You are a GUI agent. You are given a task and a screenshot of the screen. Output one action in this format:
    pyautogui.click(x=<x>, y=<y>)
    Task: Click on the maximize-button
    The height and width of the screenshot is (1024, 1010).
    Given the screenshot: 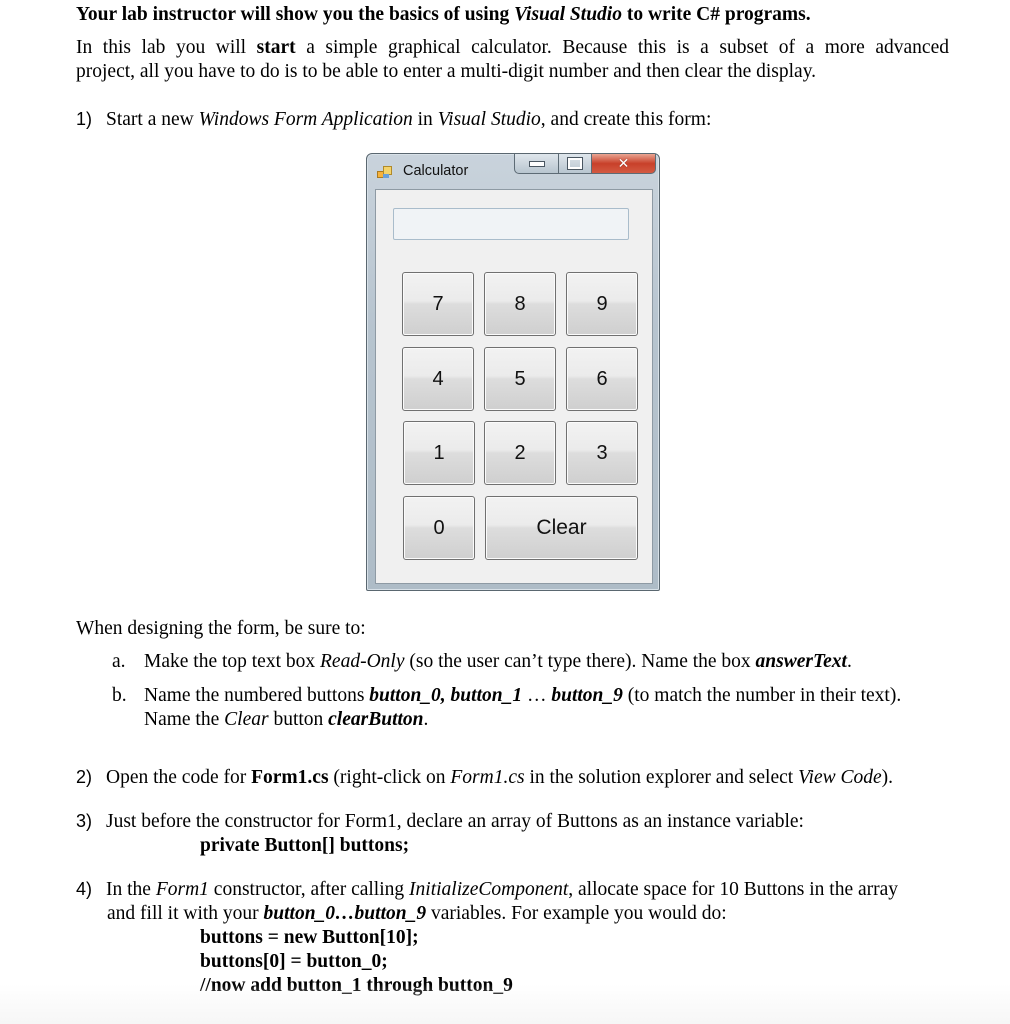 What is the action you would take?
    pyautogui.click(x=575, y=164)
    